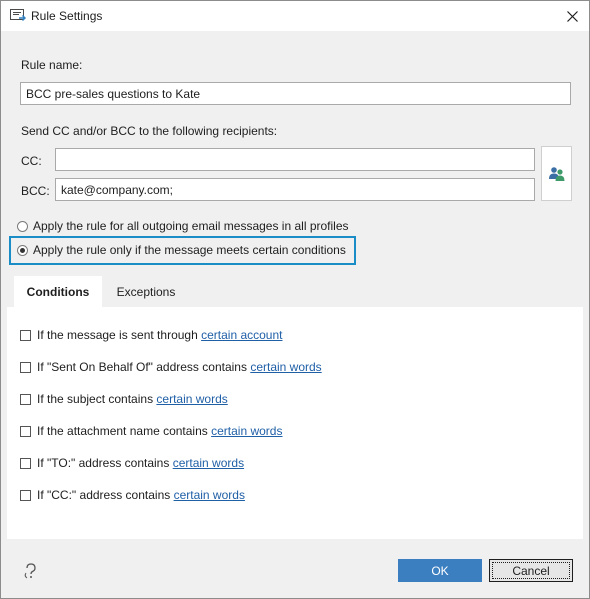  Describe the element at coordinates (18, 17) in the screenshot. I see `rule-settings-icon` at that location.